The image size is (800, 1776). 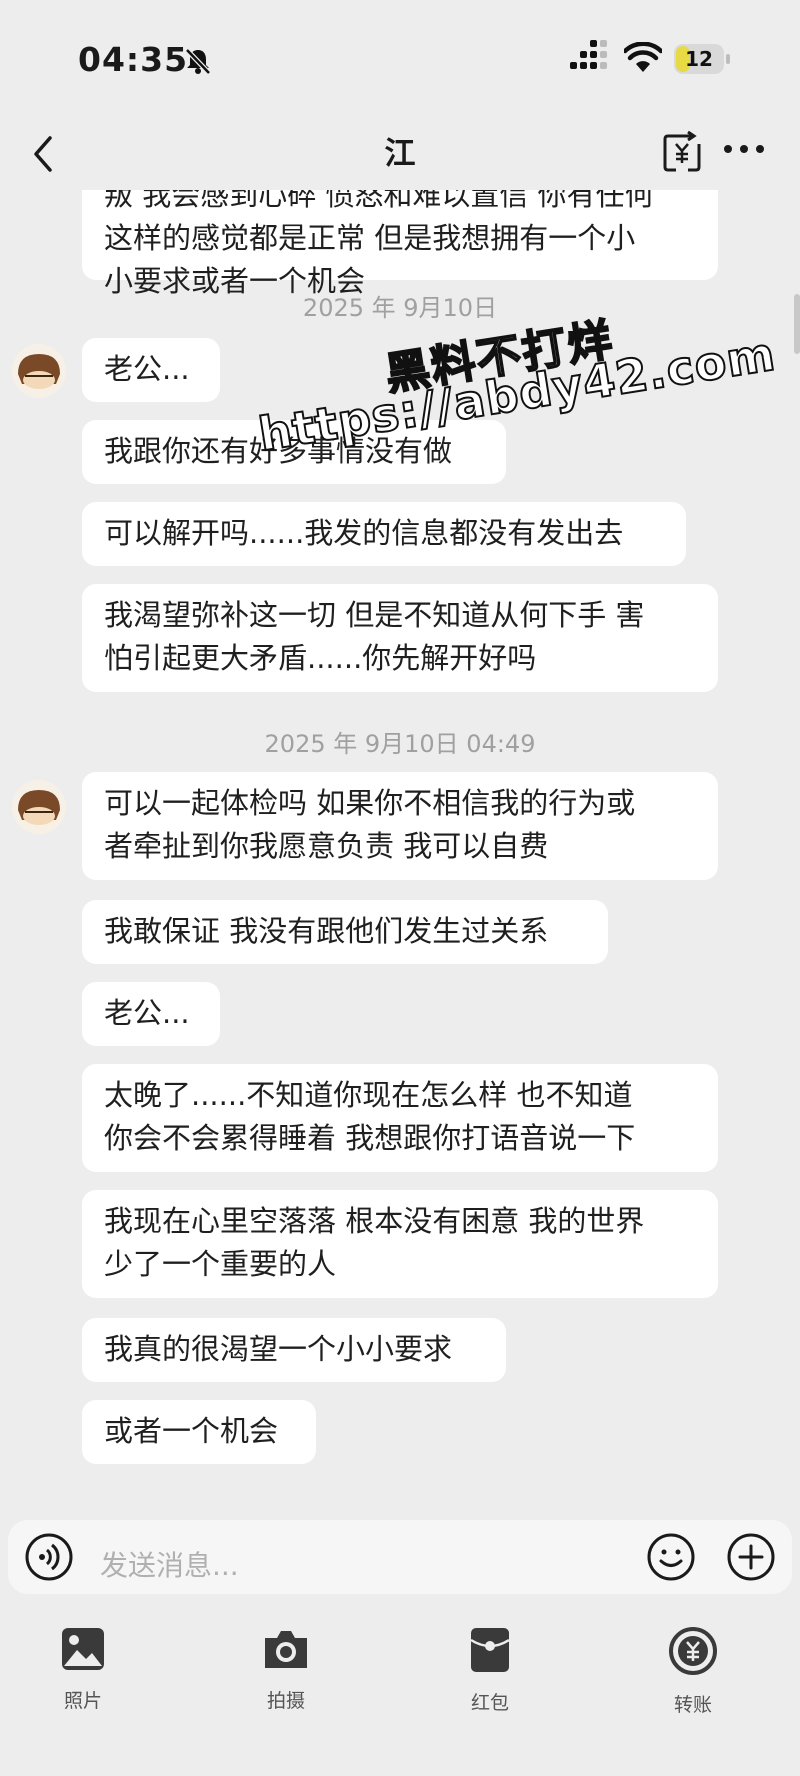 What do you see at coordinates (400, 638) in the screenshot?
I see `message-bubble: 我渴望弥补这一切 但是不知道从何下手 害 怕引起更大矛盾......你先解开好吗` at bounding box center [400, 638].